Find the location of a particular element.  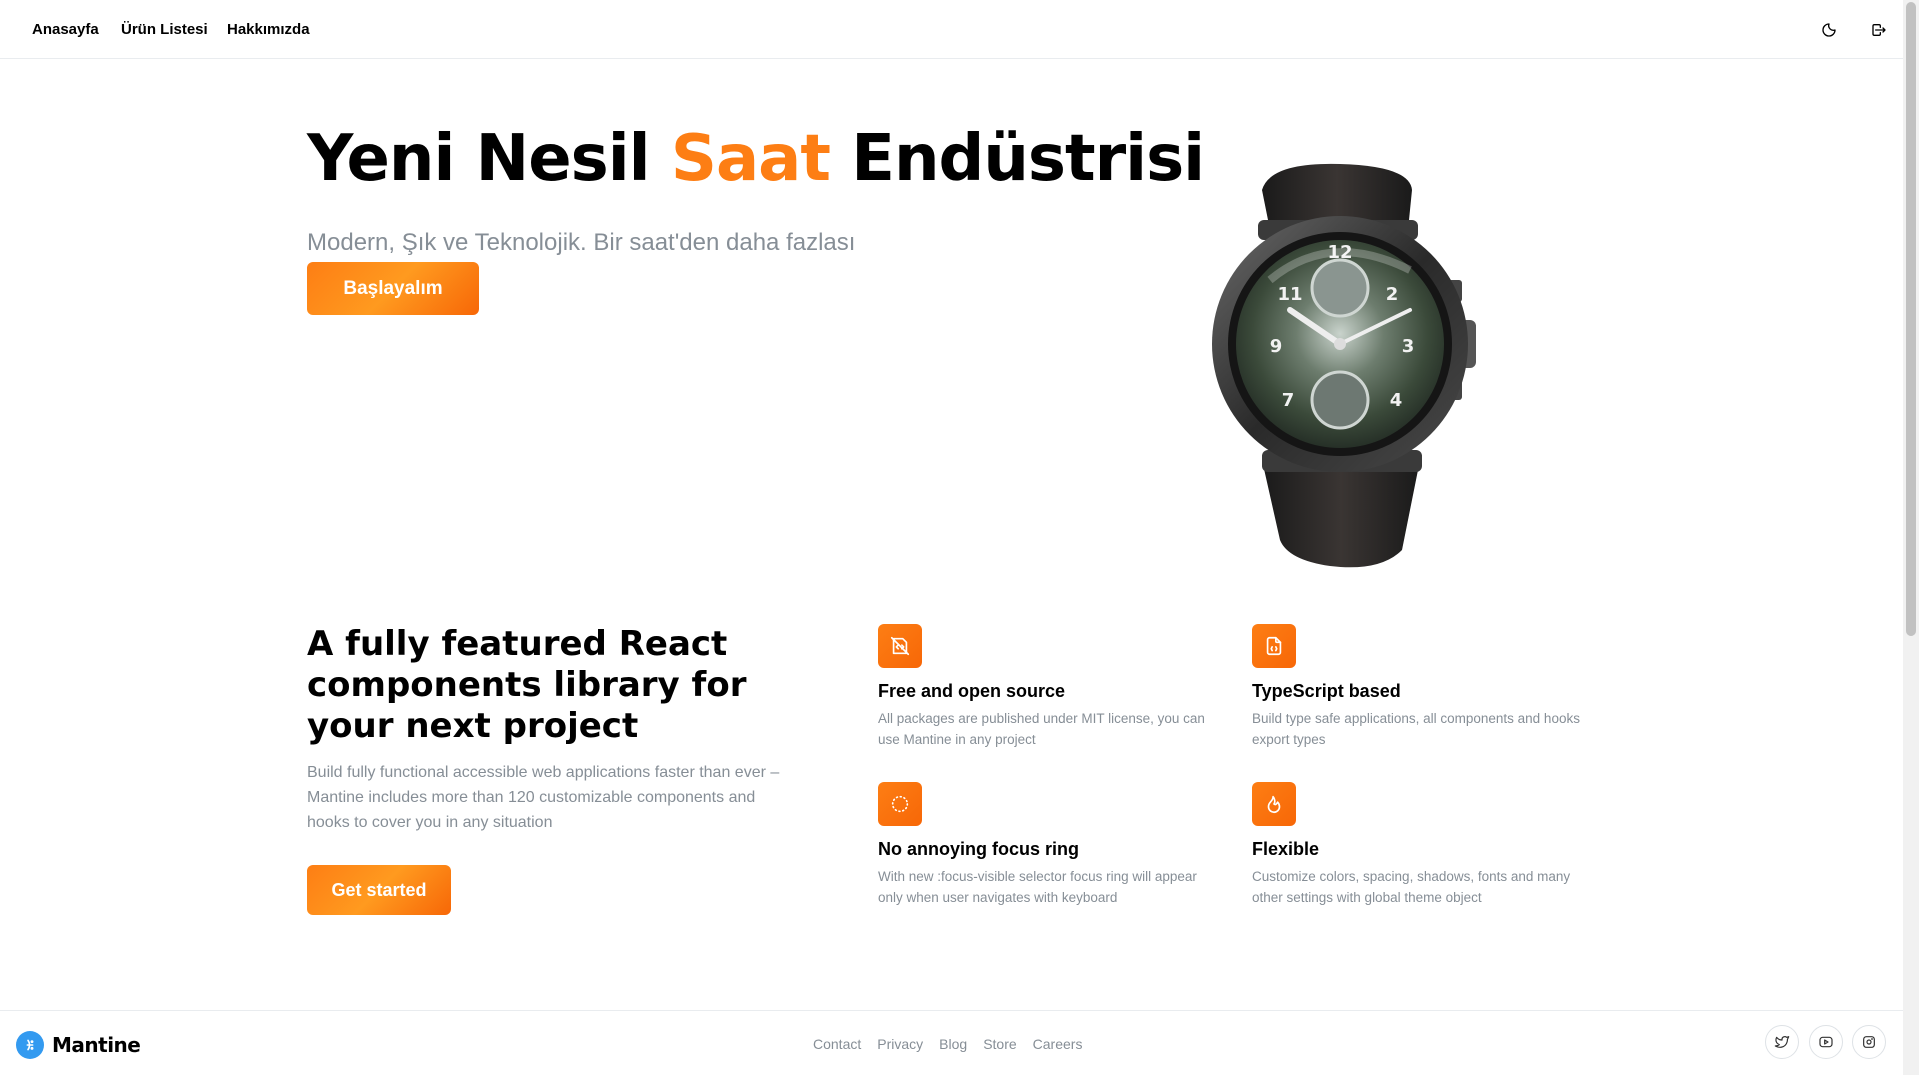

footer-link-store: Store is located at coordinates (999, 1044).